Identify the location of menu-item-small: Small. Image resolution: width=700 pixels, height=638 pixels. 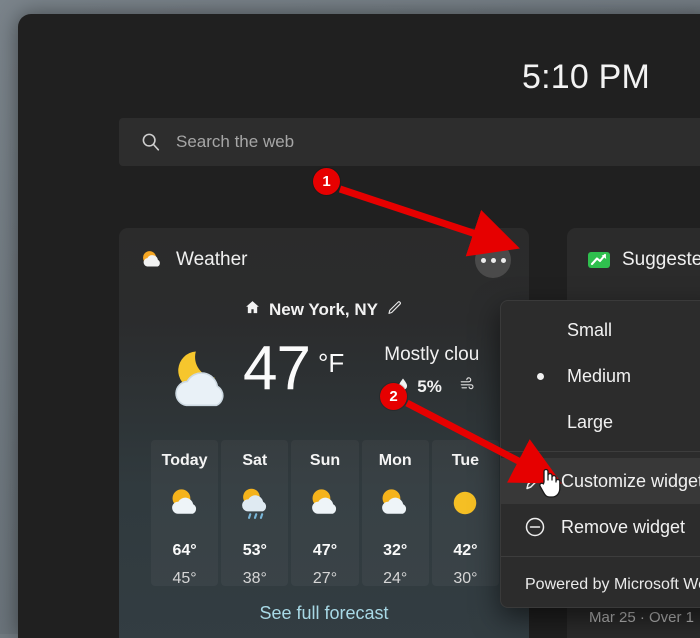
(600, 330).